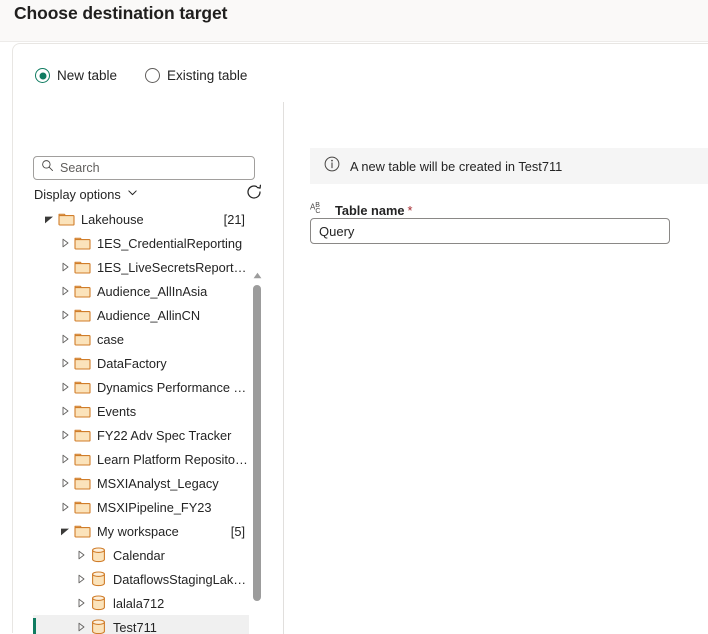 The image size is (708, 634). What do you see at coordinates (369, 210) in the screenshot?
I see `table-name-label: Table name` at bounding box center [369, 210].